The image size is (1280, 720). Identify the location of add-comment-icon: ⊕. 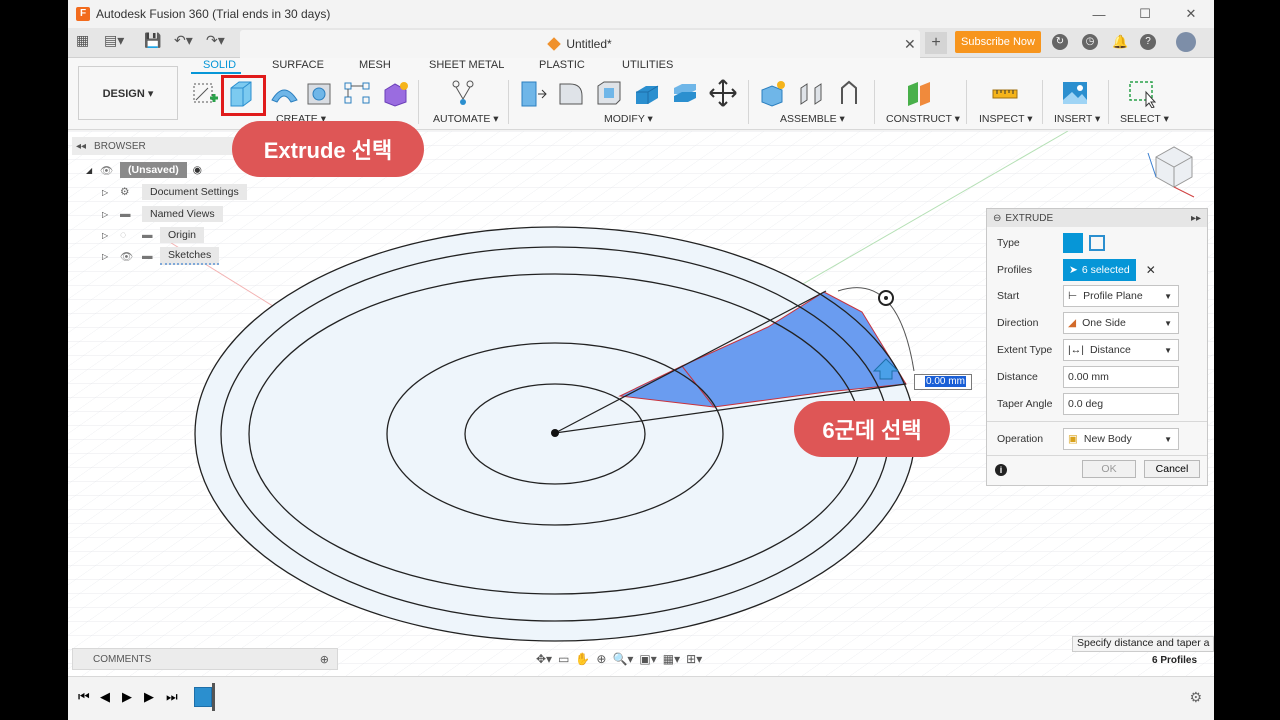
(324, 659).